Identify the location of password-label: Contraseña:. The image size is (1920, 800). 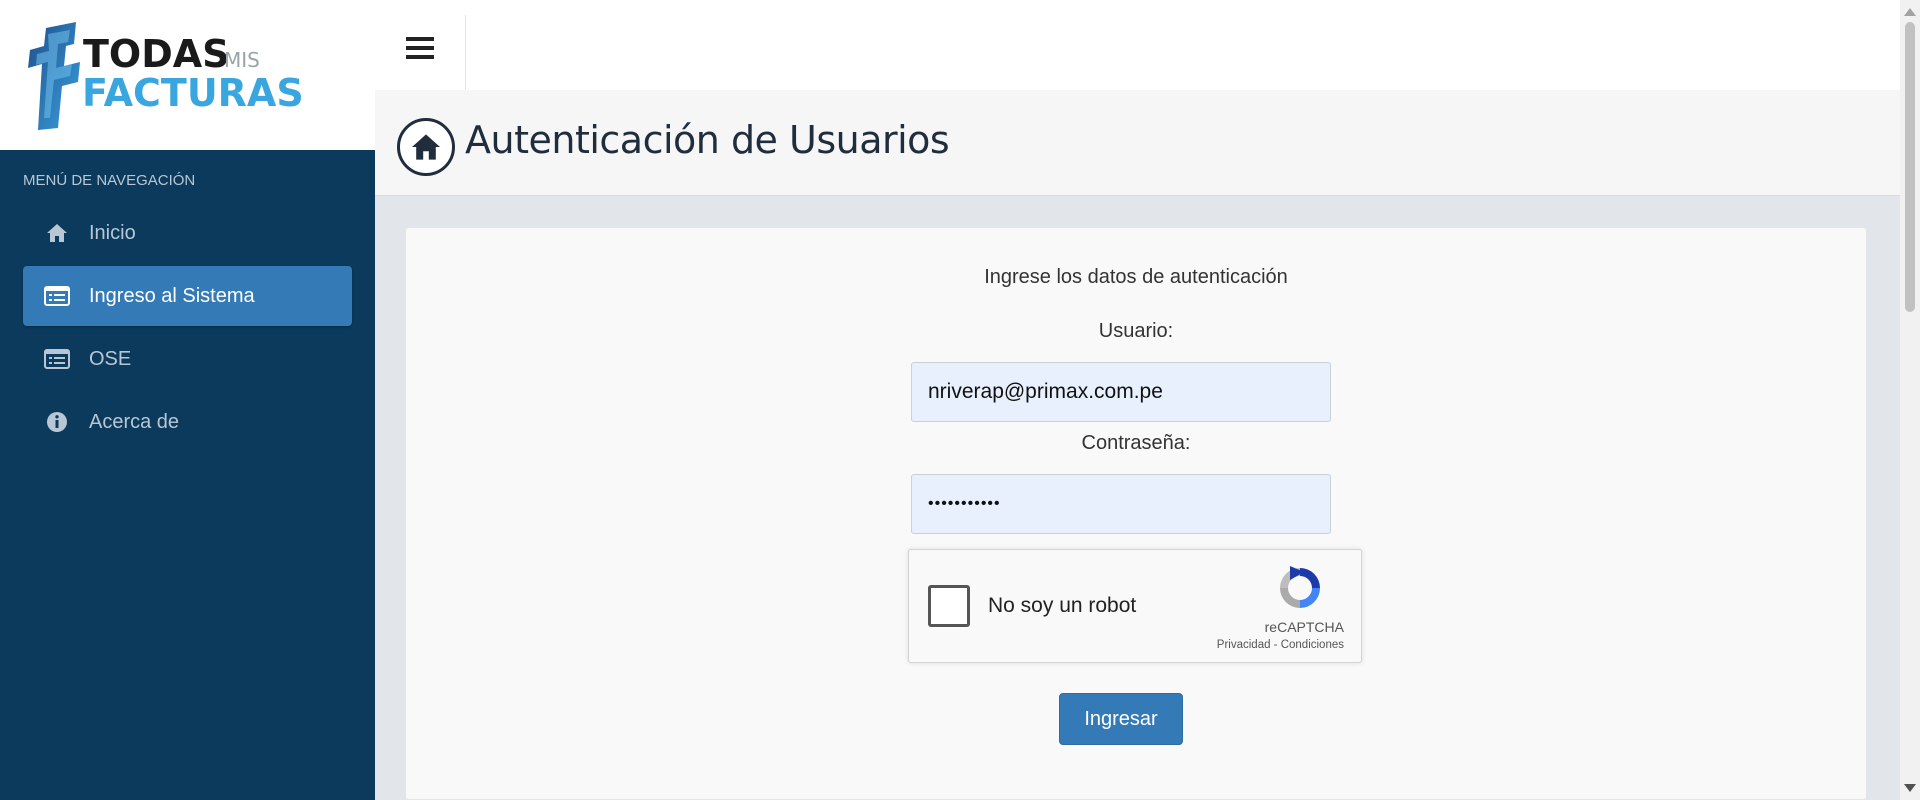
(1136, 443).